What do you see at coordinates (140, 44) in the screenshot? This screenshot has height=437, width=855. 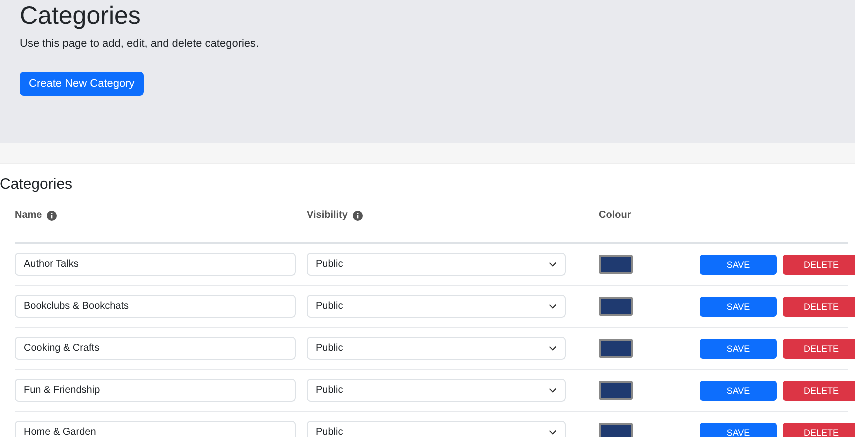 I see `page-description: Use this page to add, edit, and delete categories.` at bounding box center [140, 44].